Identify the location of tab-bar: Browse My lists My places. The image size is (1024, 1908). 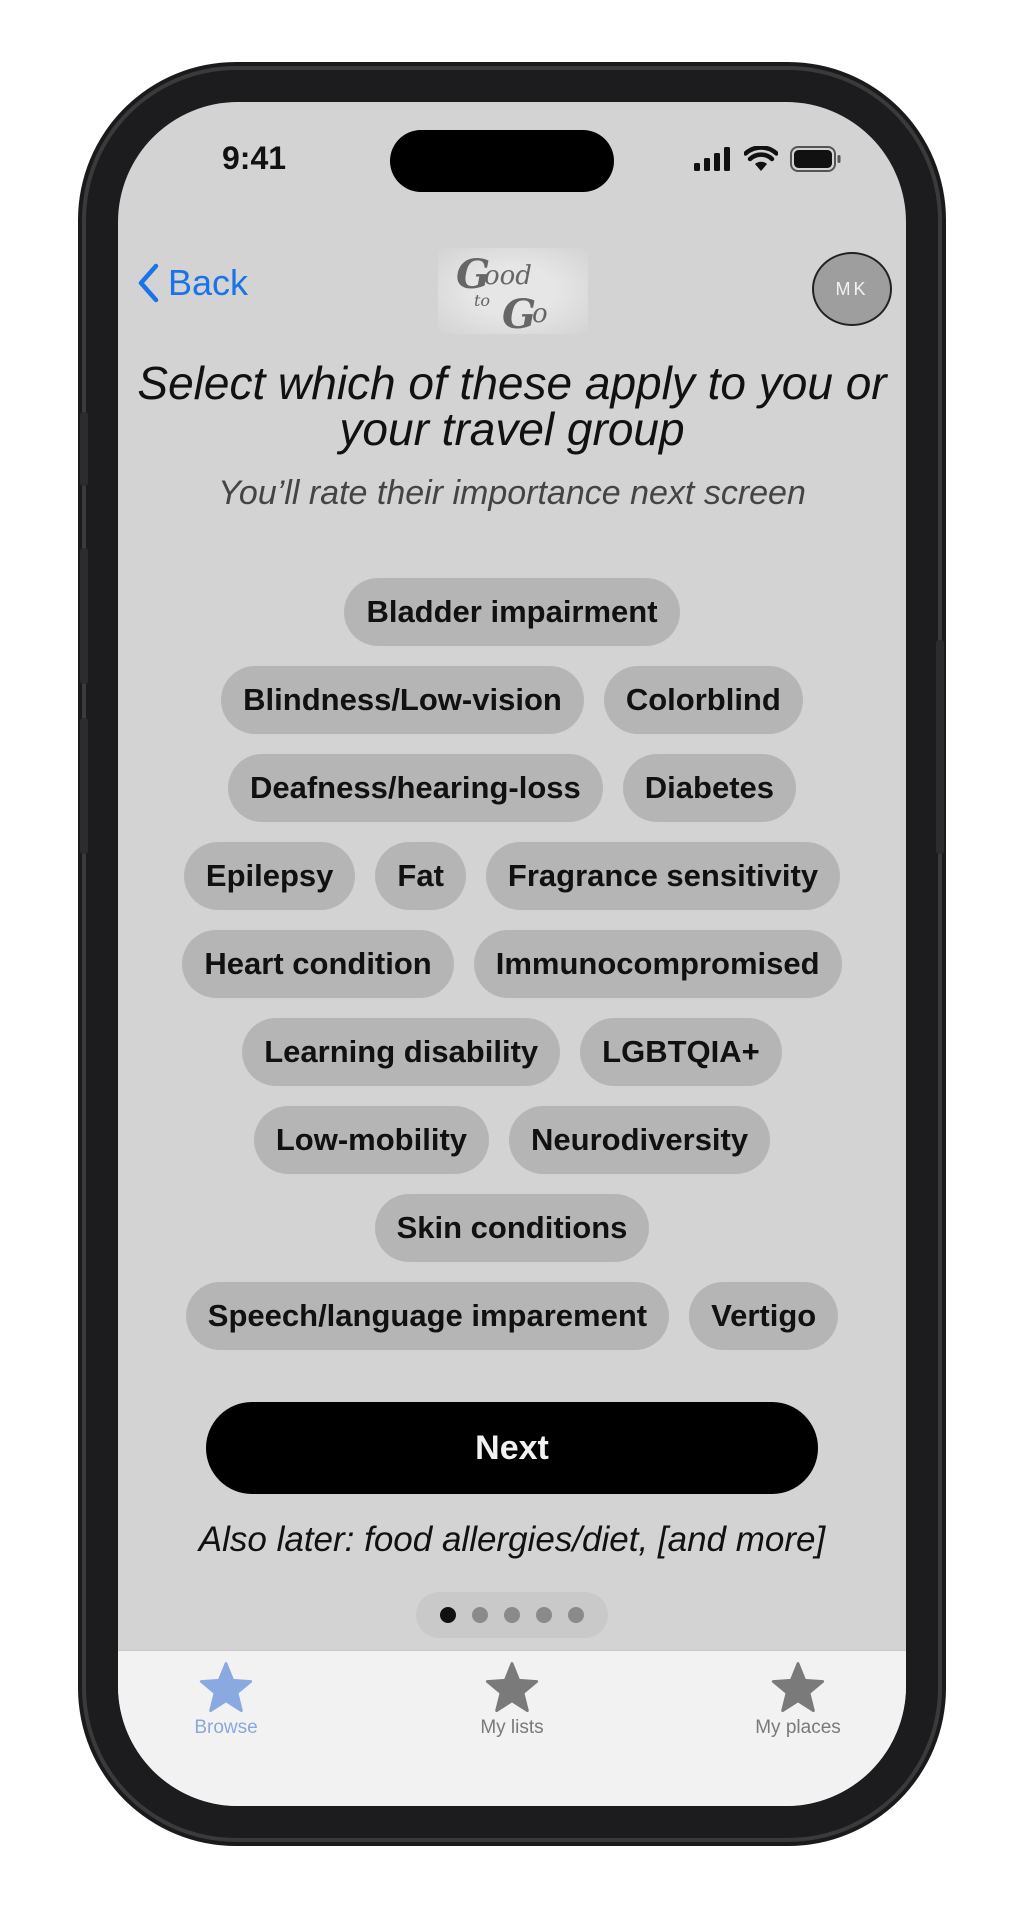
(512, 1728).